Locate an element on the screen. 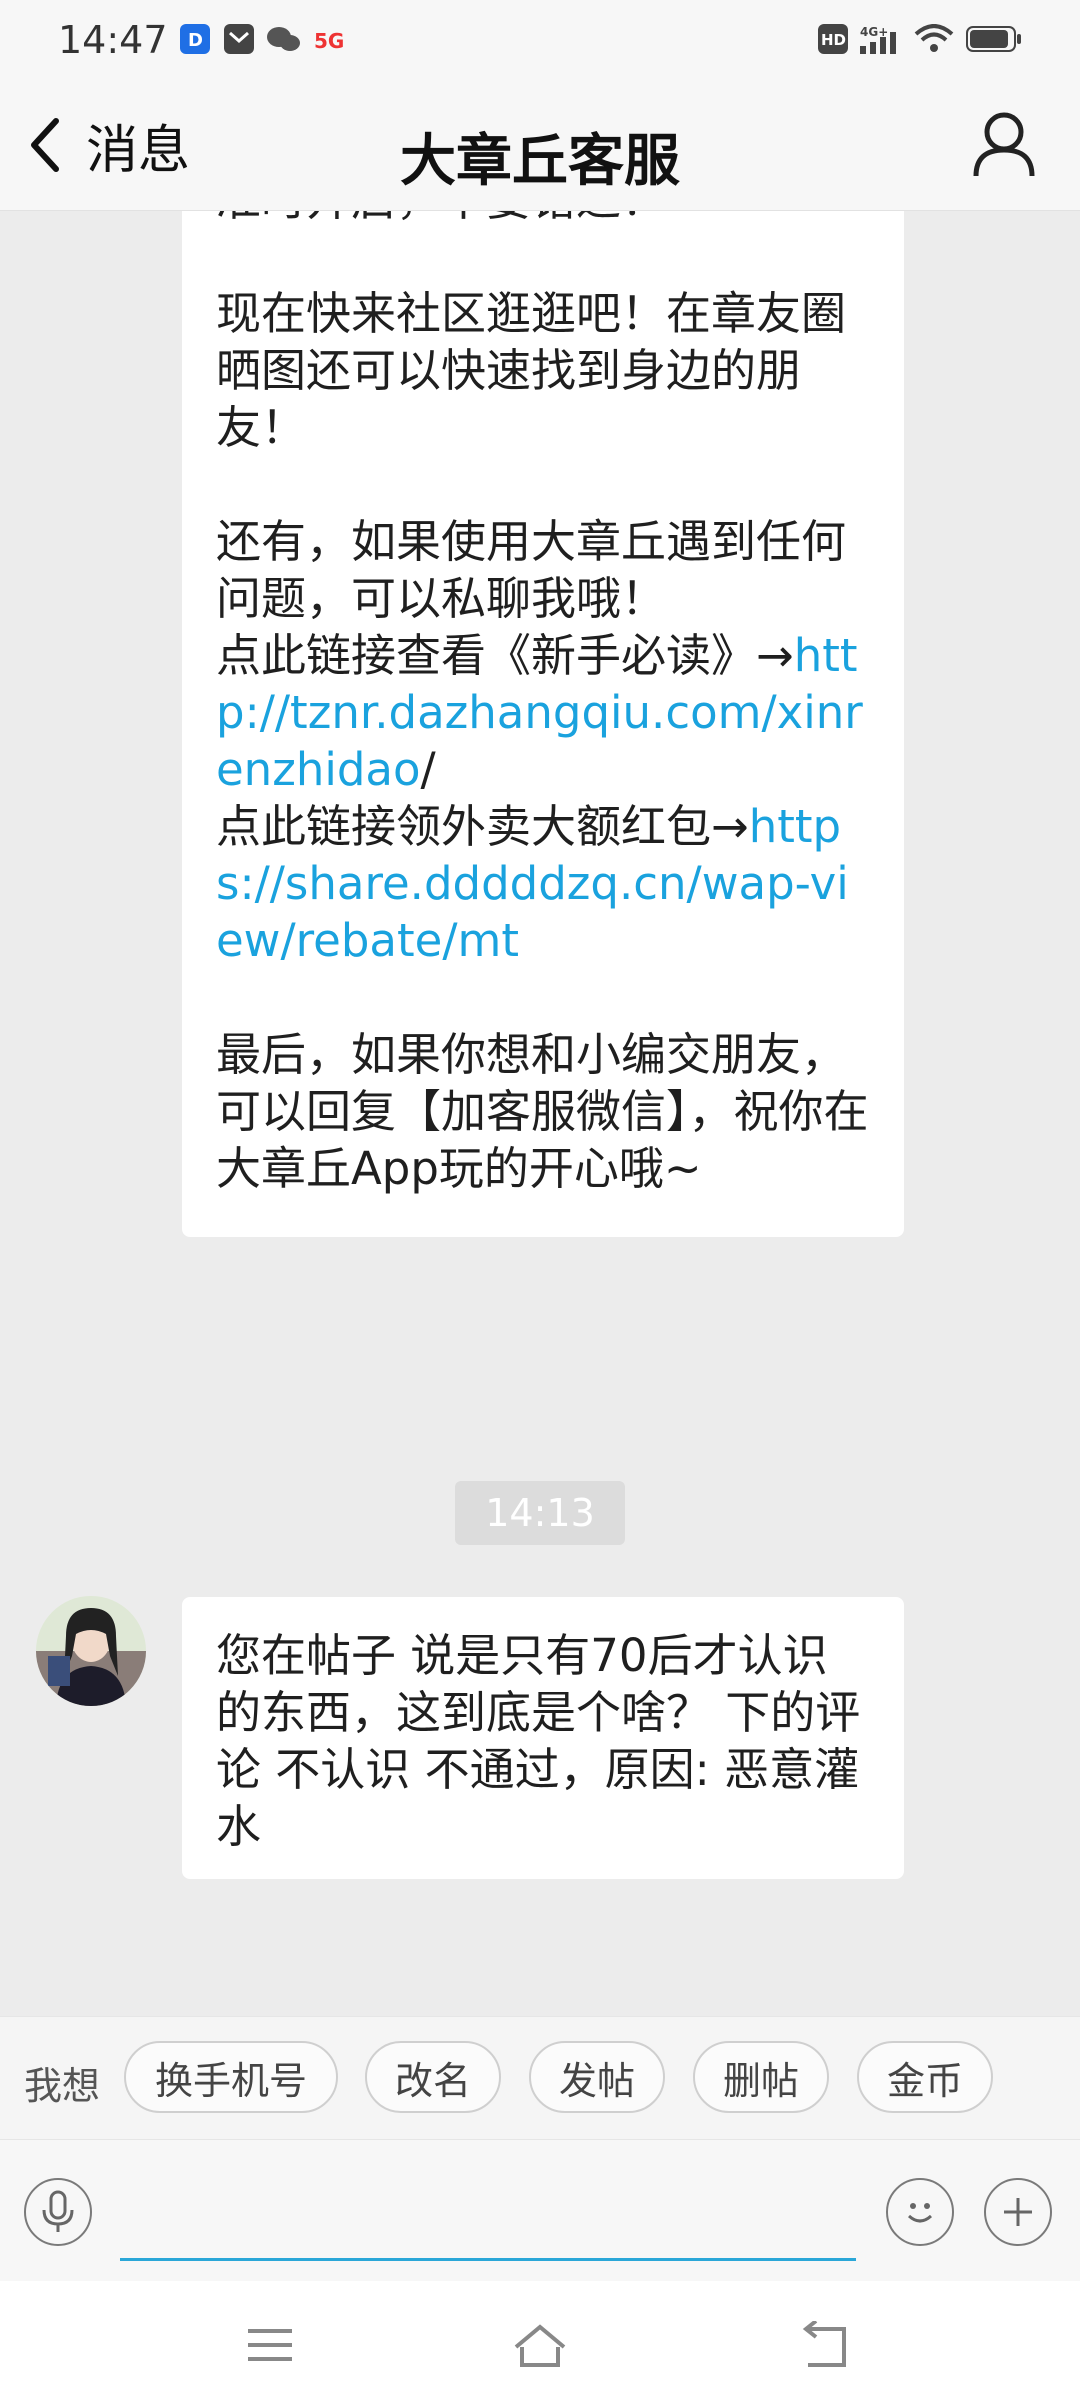 Image resolution: width=1080 pixels, height=2408 pixels. 5g-icon: 5G is located at coordinates (329, 41).